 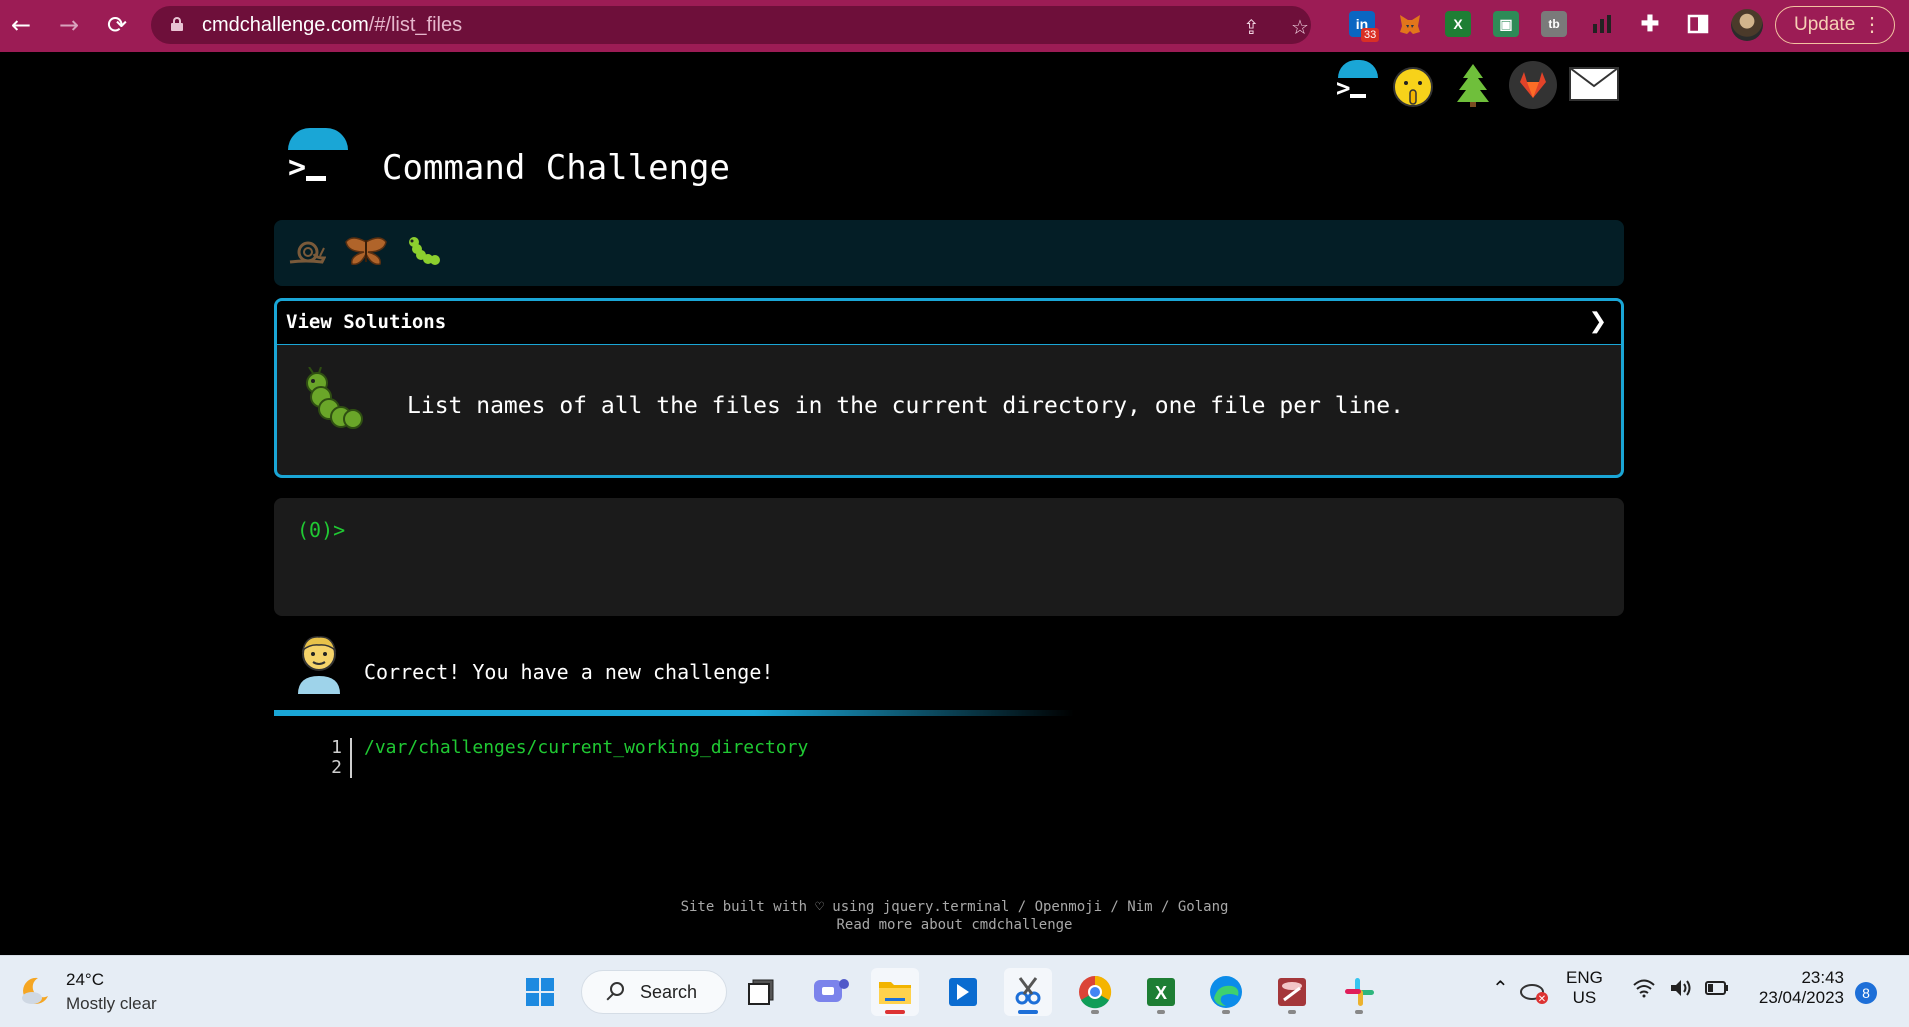 What do you see at coordinates (1594, 86) in the screenshot?
I see `mail-icon` at bounding box center [1594, 86].